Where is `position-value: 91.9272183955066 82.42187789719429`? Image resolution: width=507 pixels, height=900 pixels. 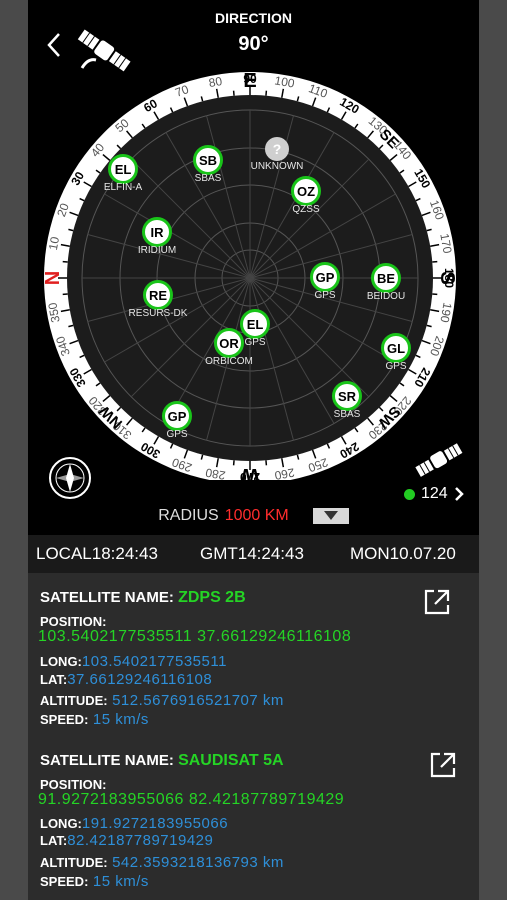 position-value: 91.9272183955066 82.42187789719429 is located at coordinates (191, 799).